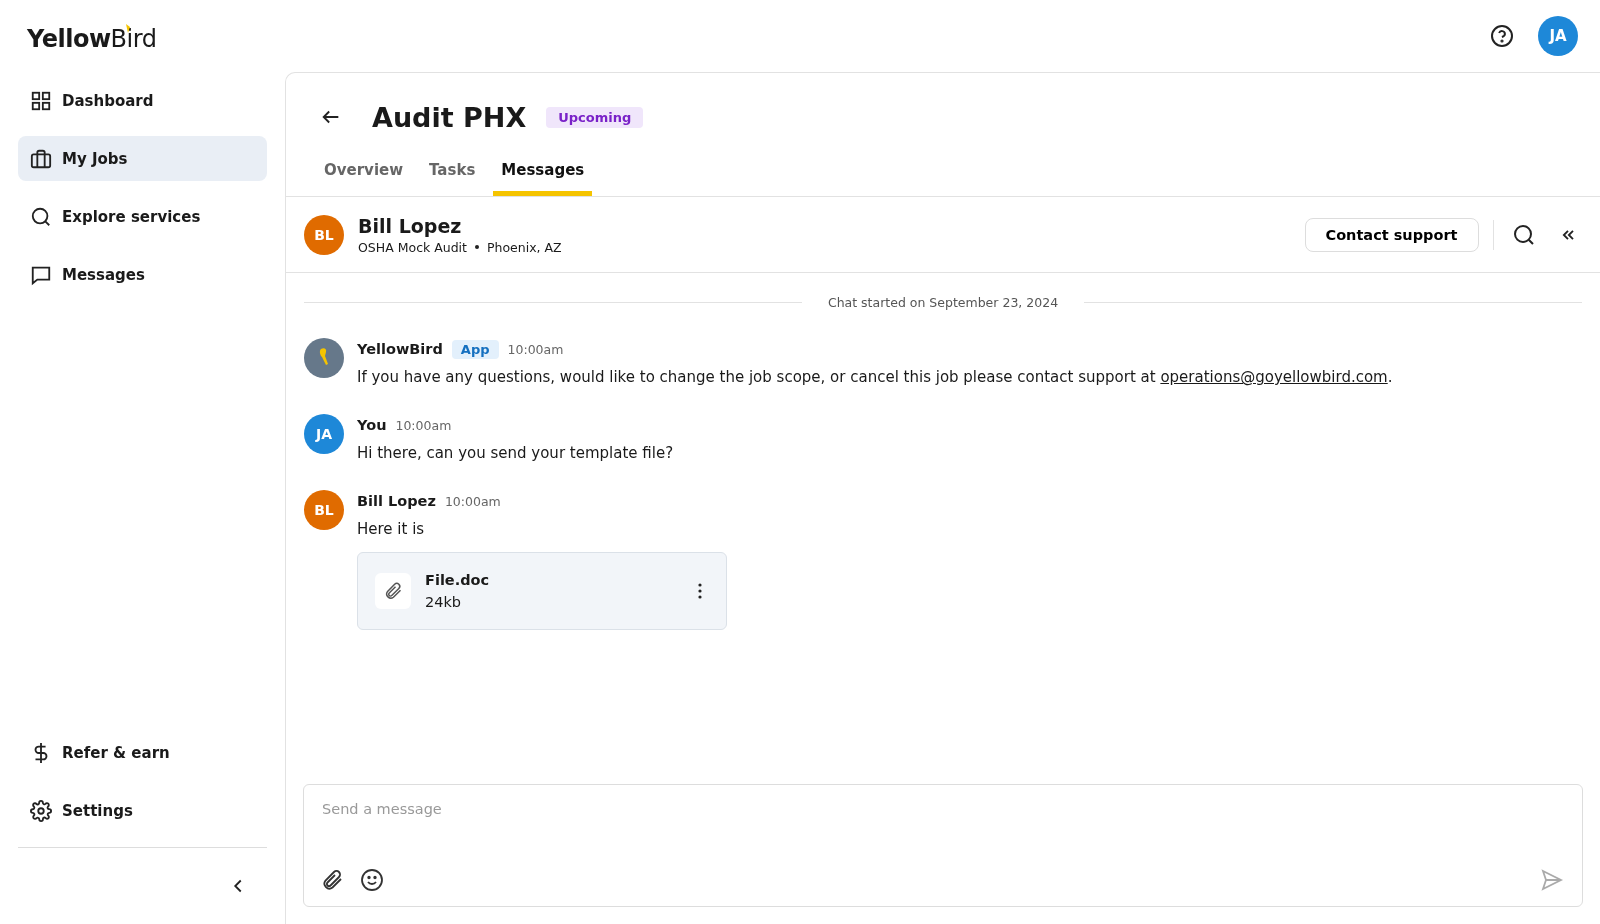 The width and height of the screenshot is (1600, 924). I want to click on contact-support-button: Contact support, so click(1391, 234).